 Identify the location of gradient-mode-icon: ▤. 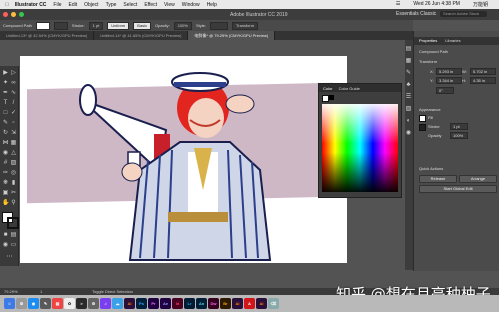
(13, 235).